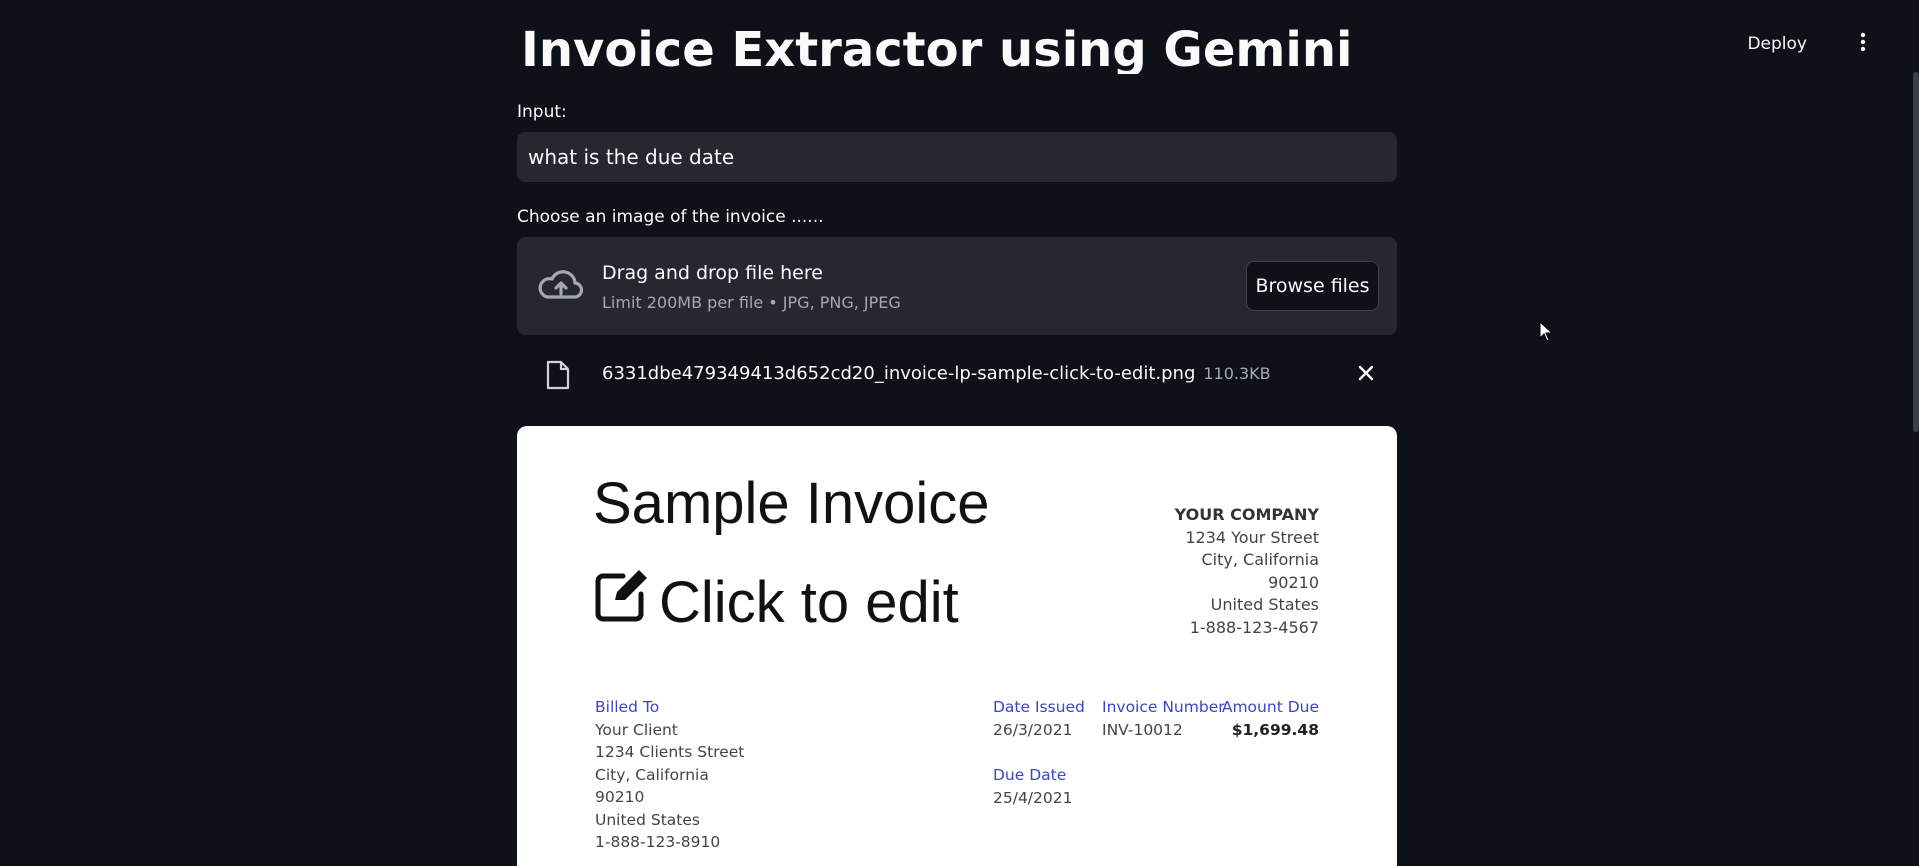 Image resolution: width=1919 pixels, height=866 pixels. What do you see at coordinates (1032, 786) in the screenshot?
I see `due-date-block: Due Date 25/4/2021` at bounding box center [1032, 786].